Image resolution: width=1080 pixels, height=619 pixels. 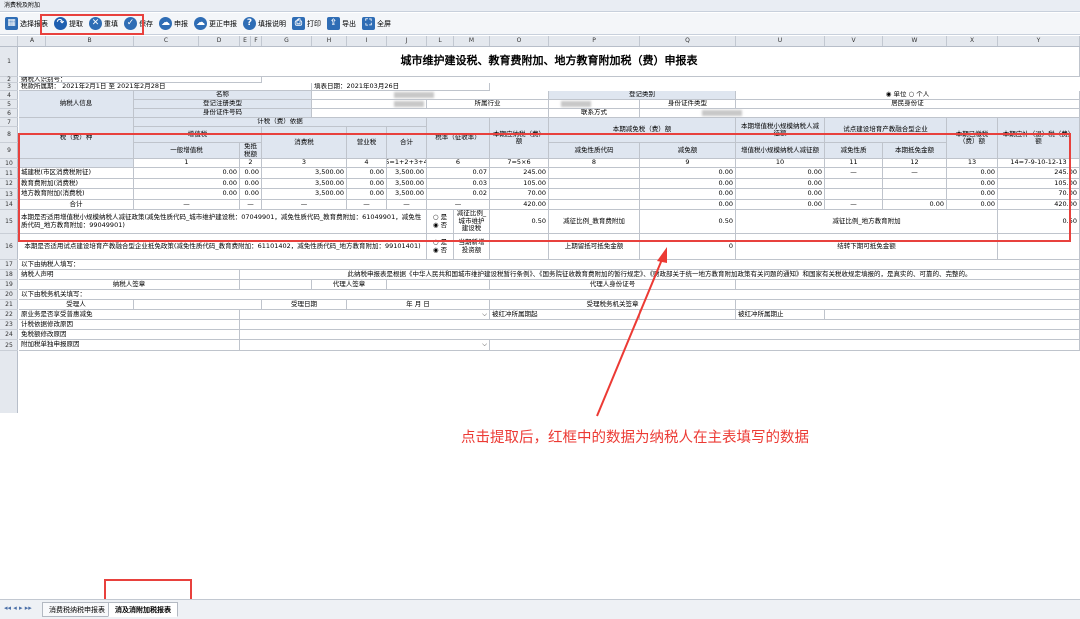 I want to click on tab-nav-arrows: ◂◂ ◂ ▸ ▸▸, so click(x=18, y=608).